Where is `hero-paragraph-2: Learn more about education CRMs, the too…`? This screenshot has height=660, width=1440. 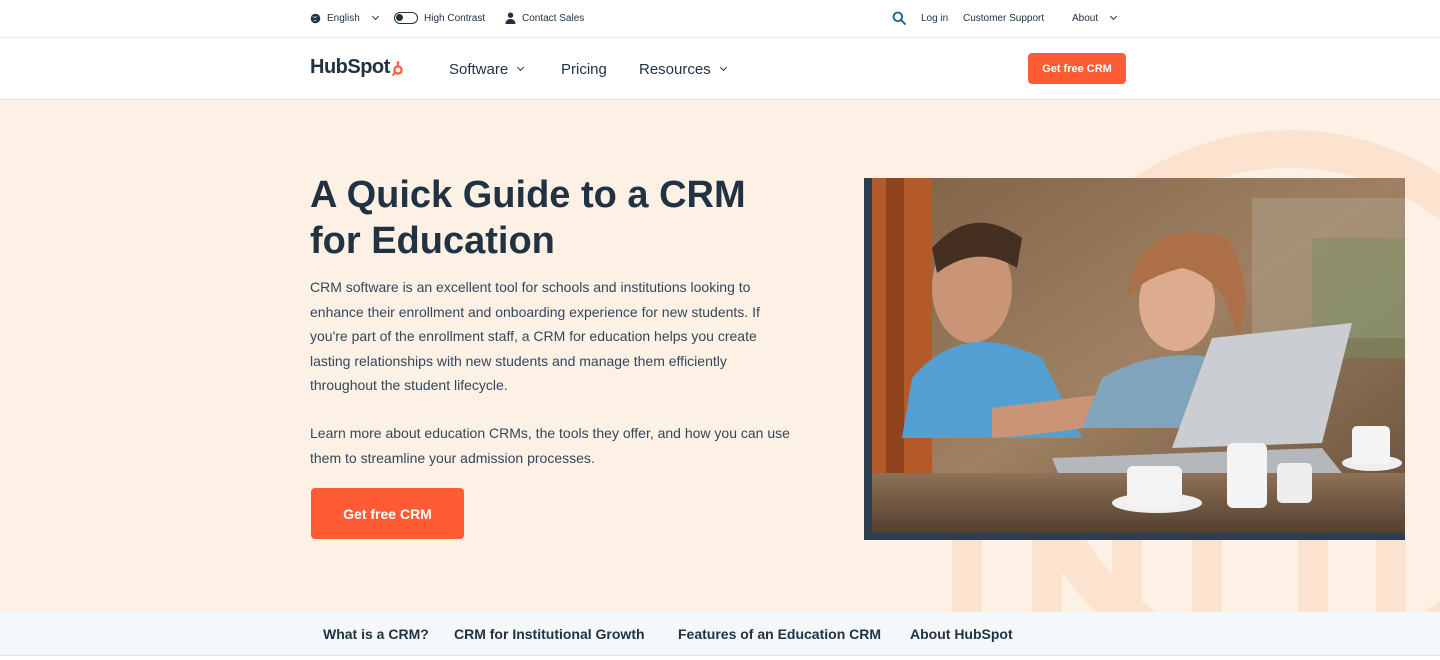
hero-paragraph-2: Learn more about education CRMs, the too… is located at coordinates (550, 445).